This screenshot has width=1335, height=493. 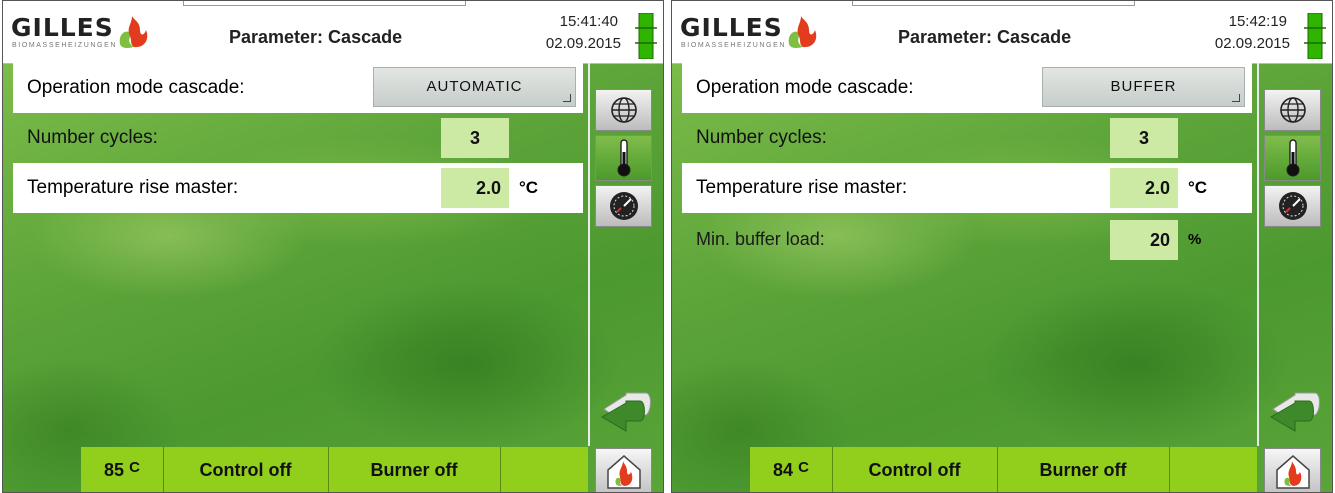 I want to click on min-buffer-unit: %, so click(x=1195, y=239).